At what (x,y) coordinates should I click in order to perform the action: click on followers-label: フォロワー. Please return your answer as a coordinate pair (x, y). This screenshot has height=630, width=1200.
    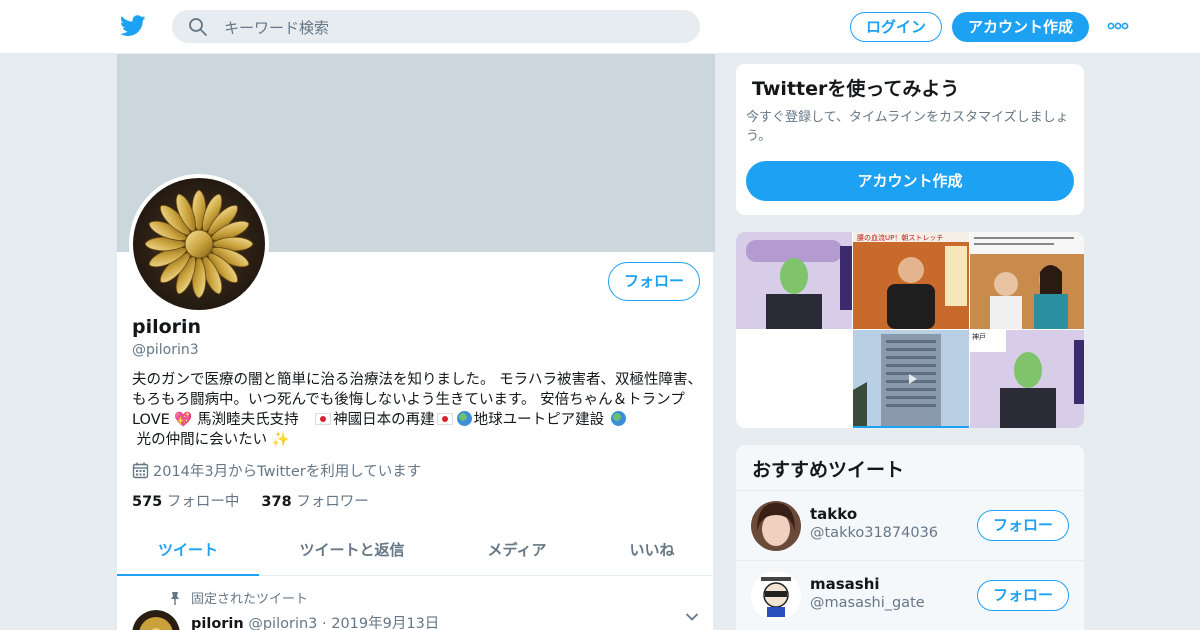
    Looking at the image, I should click on (332, 502).